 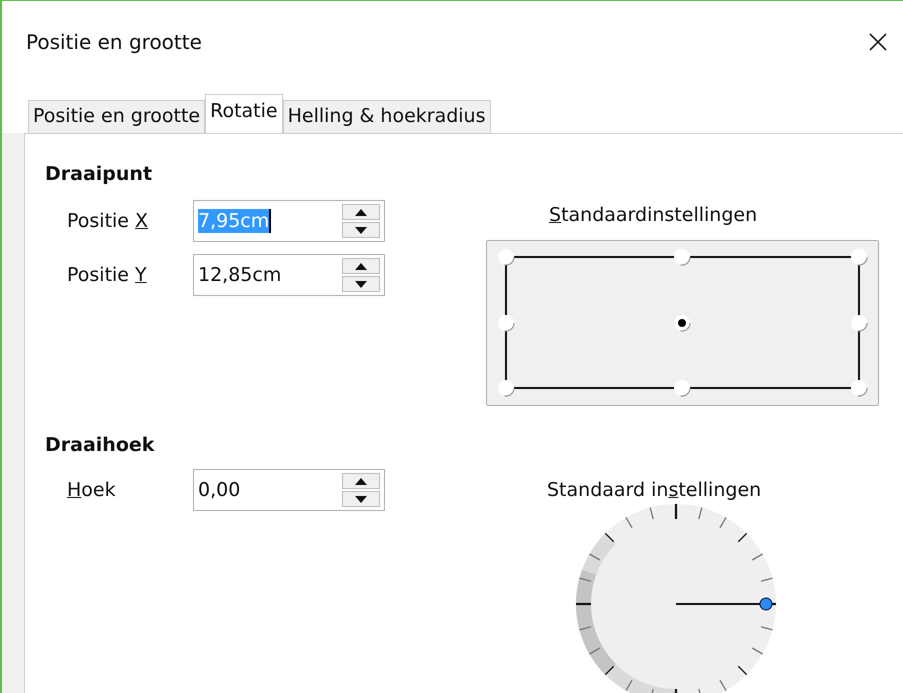 What do you see at coordinates (107, 275) in the screenshot?
I see `field-label: Positie Y` at bounding box center [107, 275].